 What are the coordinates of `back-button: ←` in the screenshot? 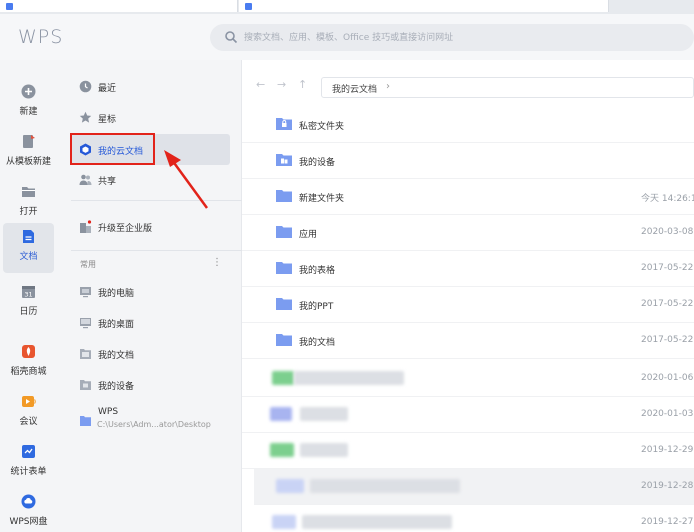 It's located at (260, 84).